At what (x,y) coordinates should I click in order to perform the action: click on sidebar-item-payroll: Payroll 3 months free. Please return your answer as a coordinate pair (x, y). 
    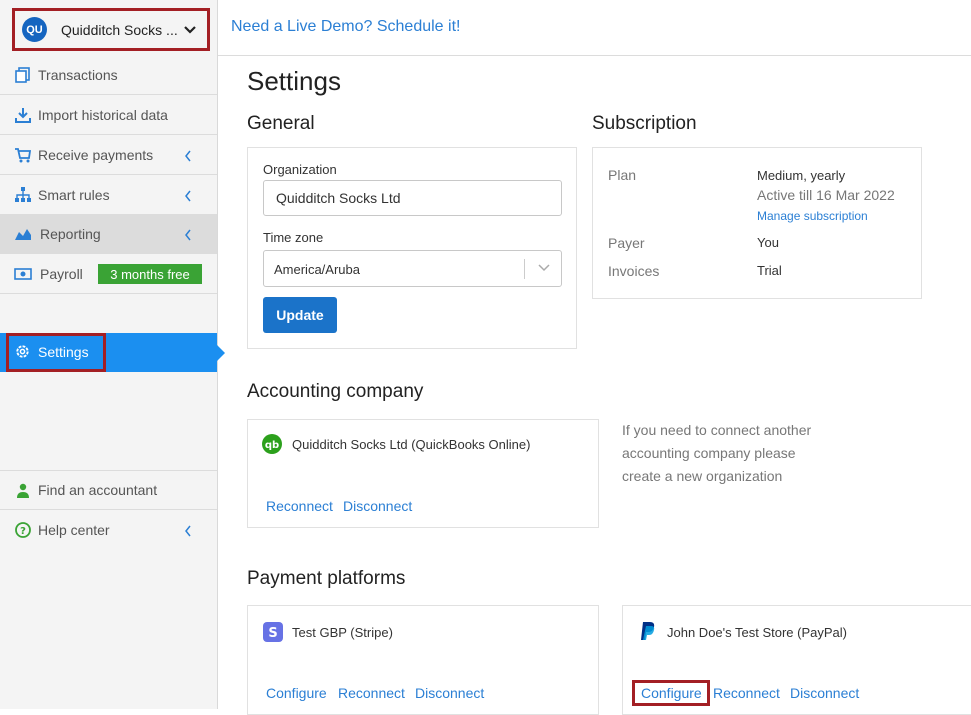
    Looking at the image, I should click on (108, 274).